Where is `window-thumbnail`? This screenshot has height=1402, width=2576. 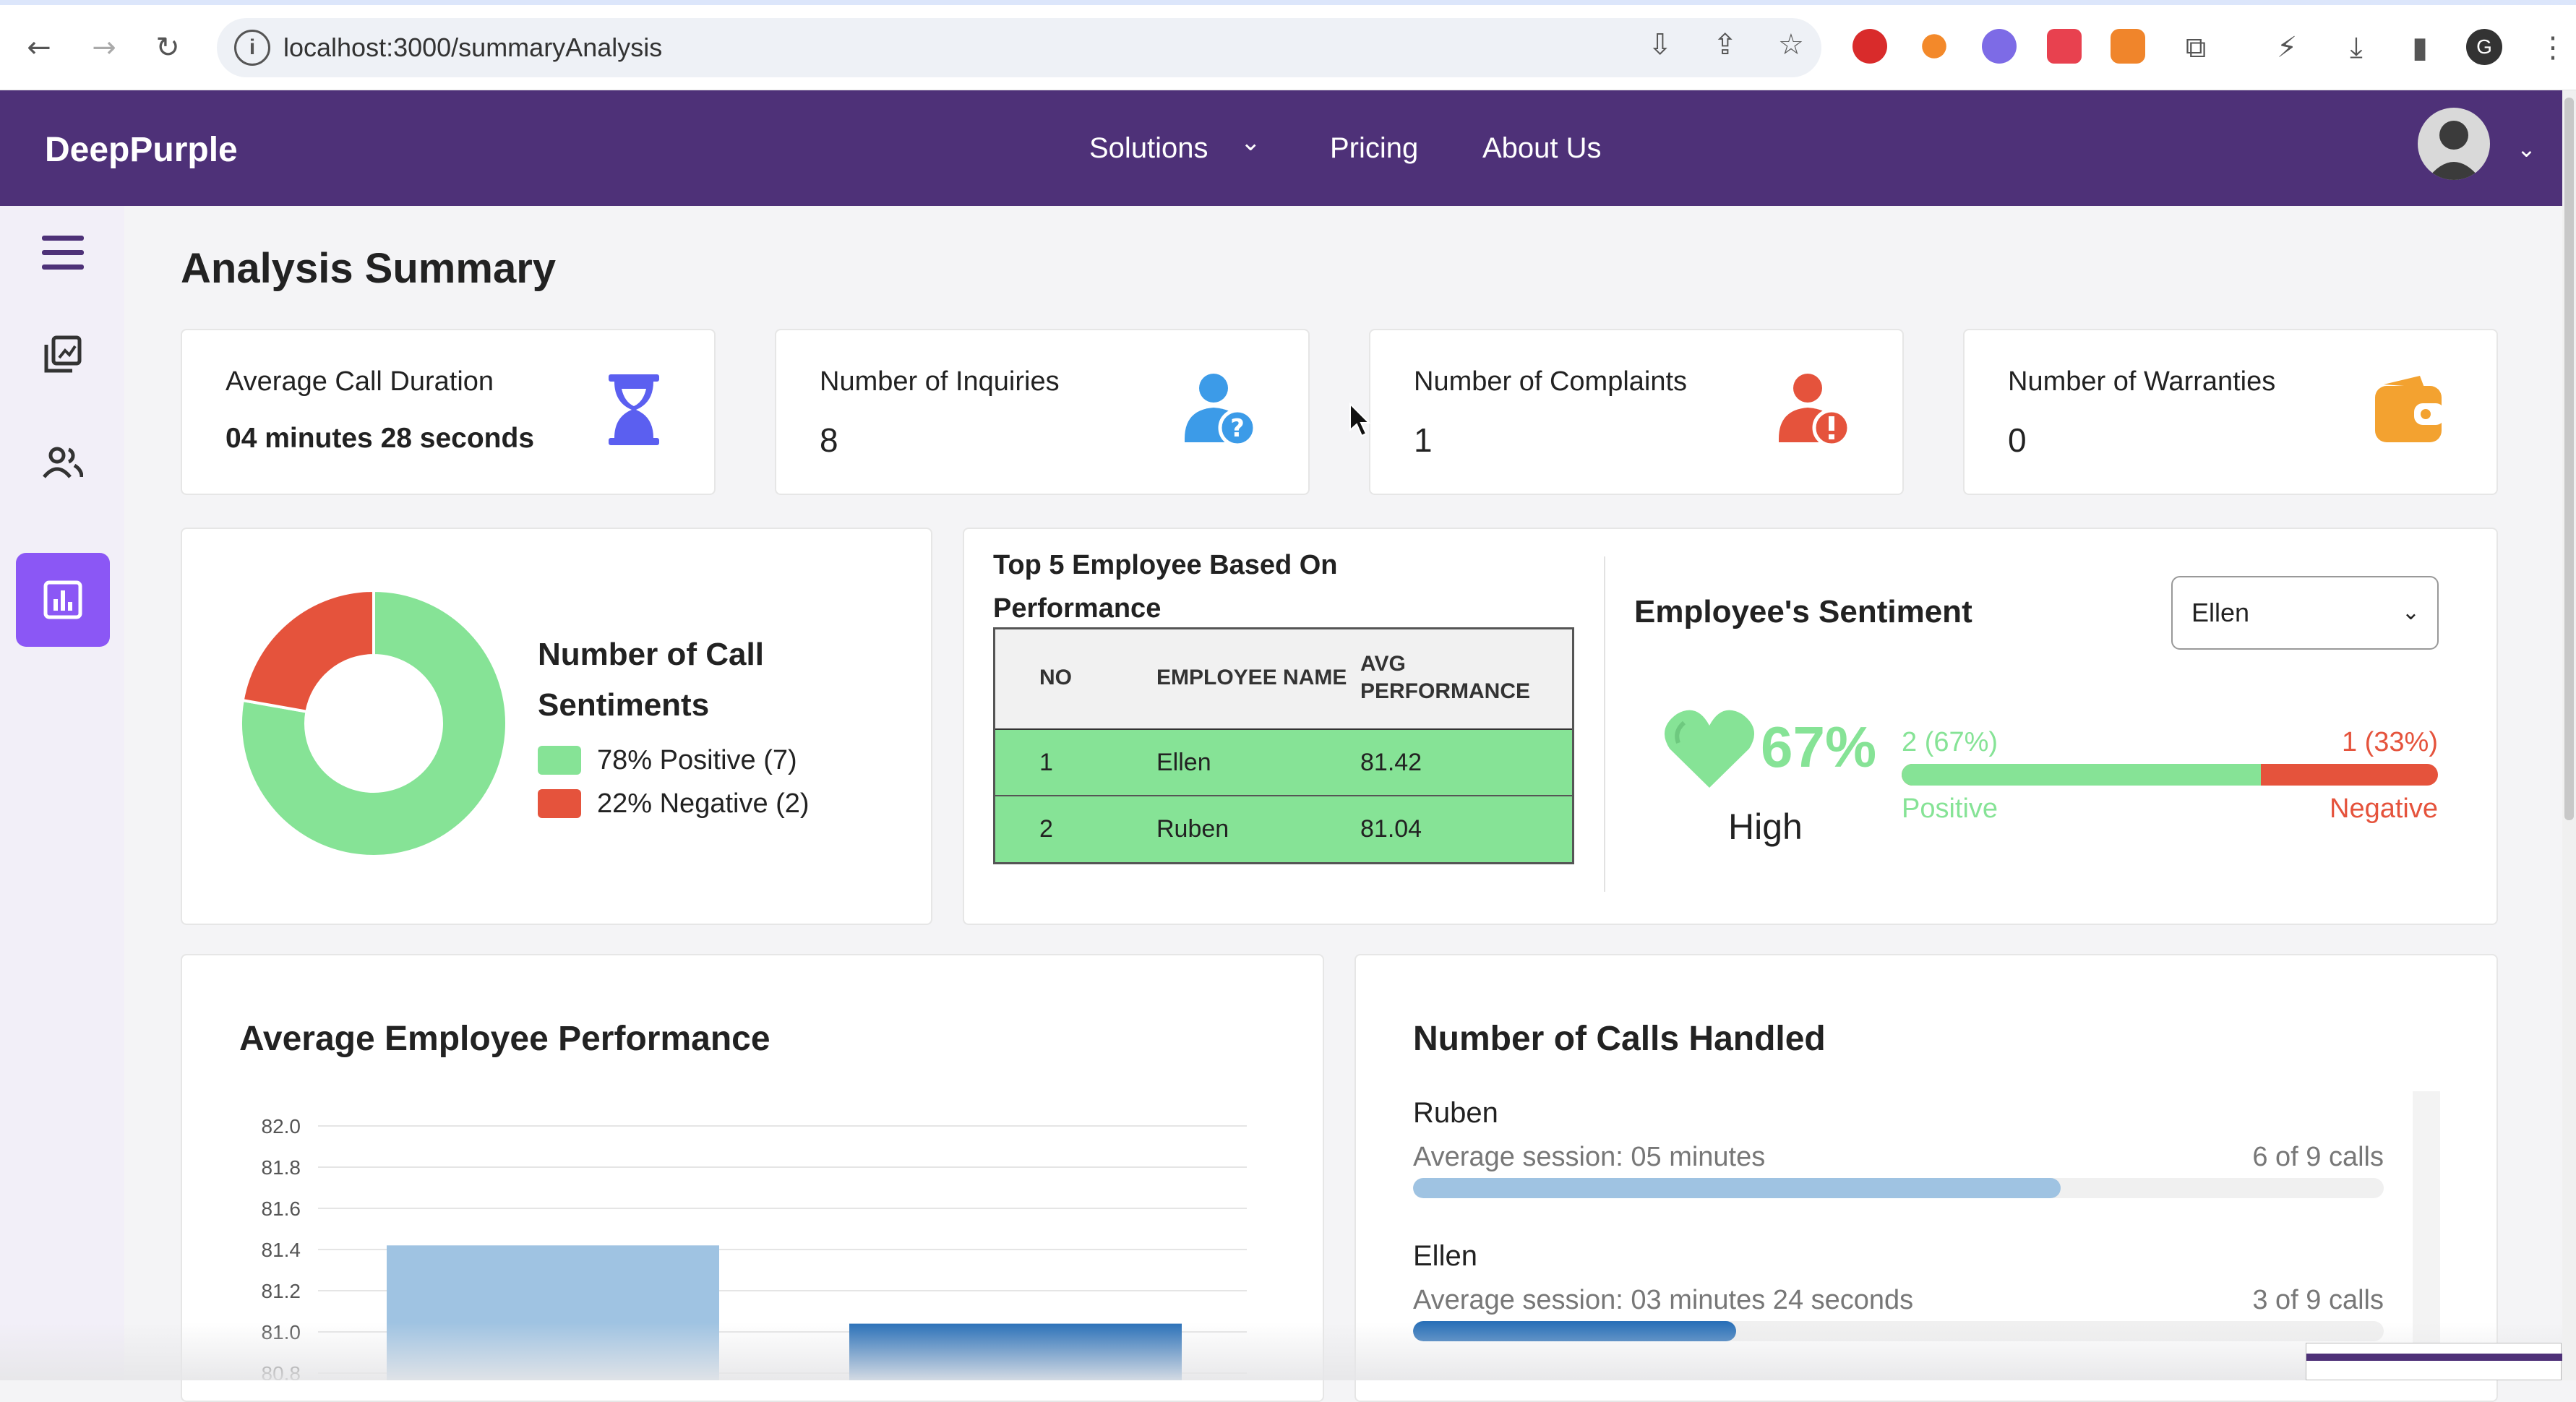
window-thumbnail is located at coordinates (2434, 1361).